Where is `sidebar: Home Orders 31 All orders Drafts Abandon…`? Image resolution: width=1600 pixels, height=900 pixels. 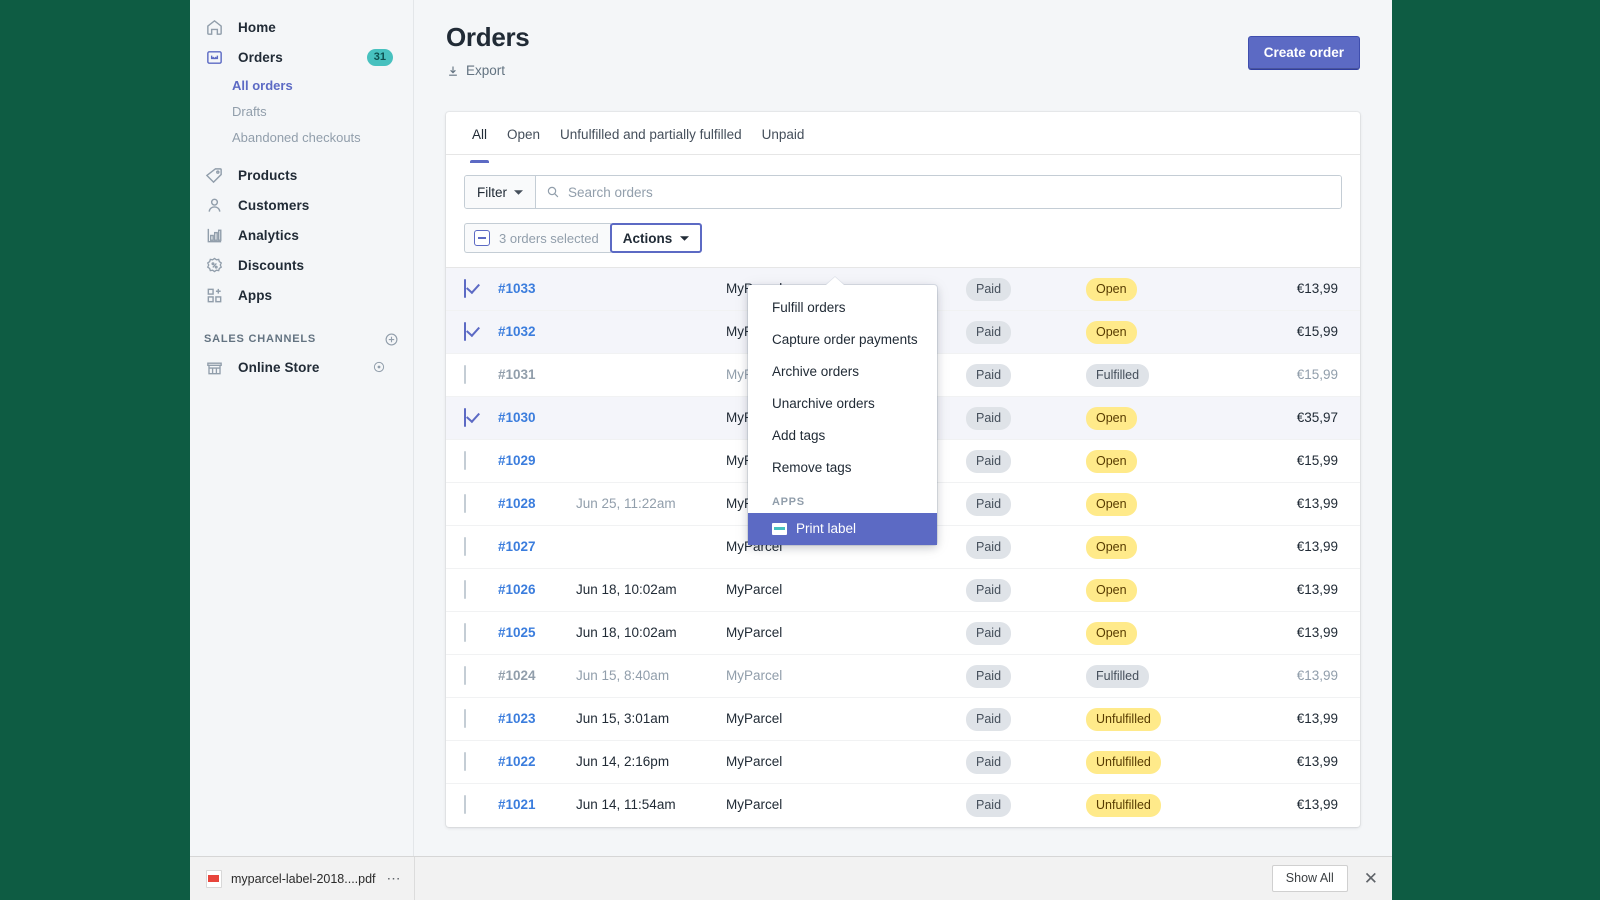 sidebar: Home Orders 31 All orders Drafts Abandon… is located at coordinates (302, 428).